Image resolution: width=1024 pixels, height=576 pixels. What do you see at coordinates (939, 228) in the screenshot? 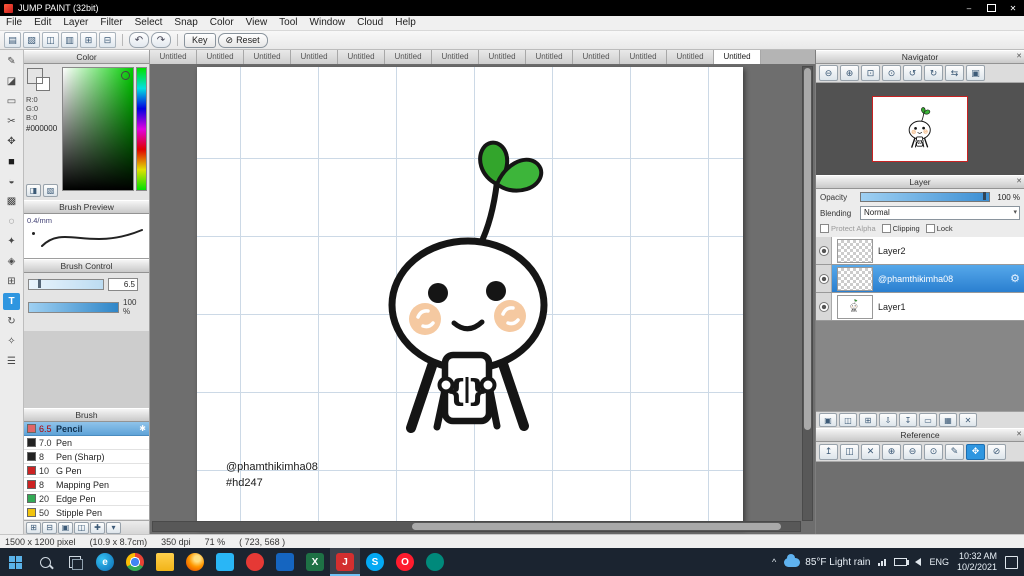
I see `lock-checkbox: Lock` at bounding box center [939, 228].